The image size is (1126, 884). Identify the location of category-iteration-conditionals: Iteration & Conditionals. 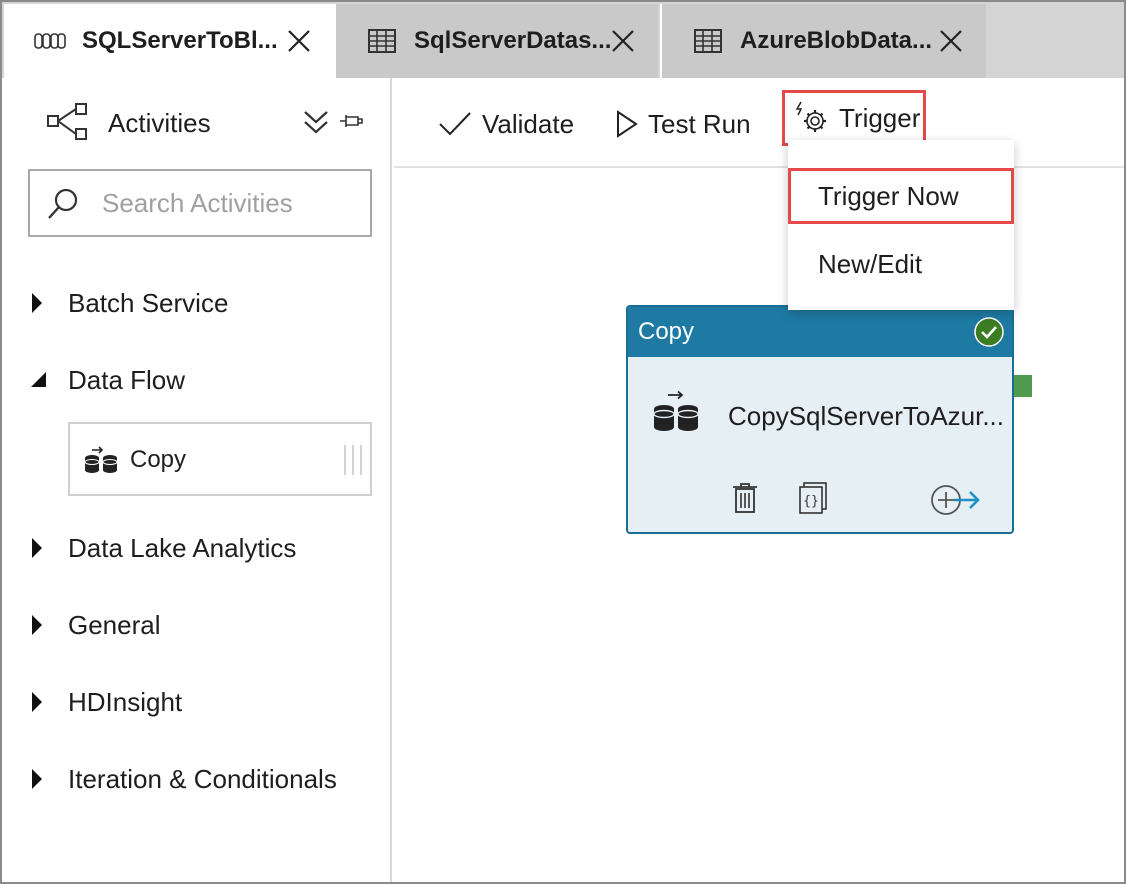
(198, 780).